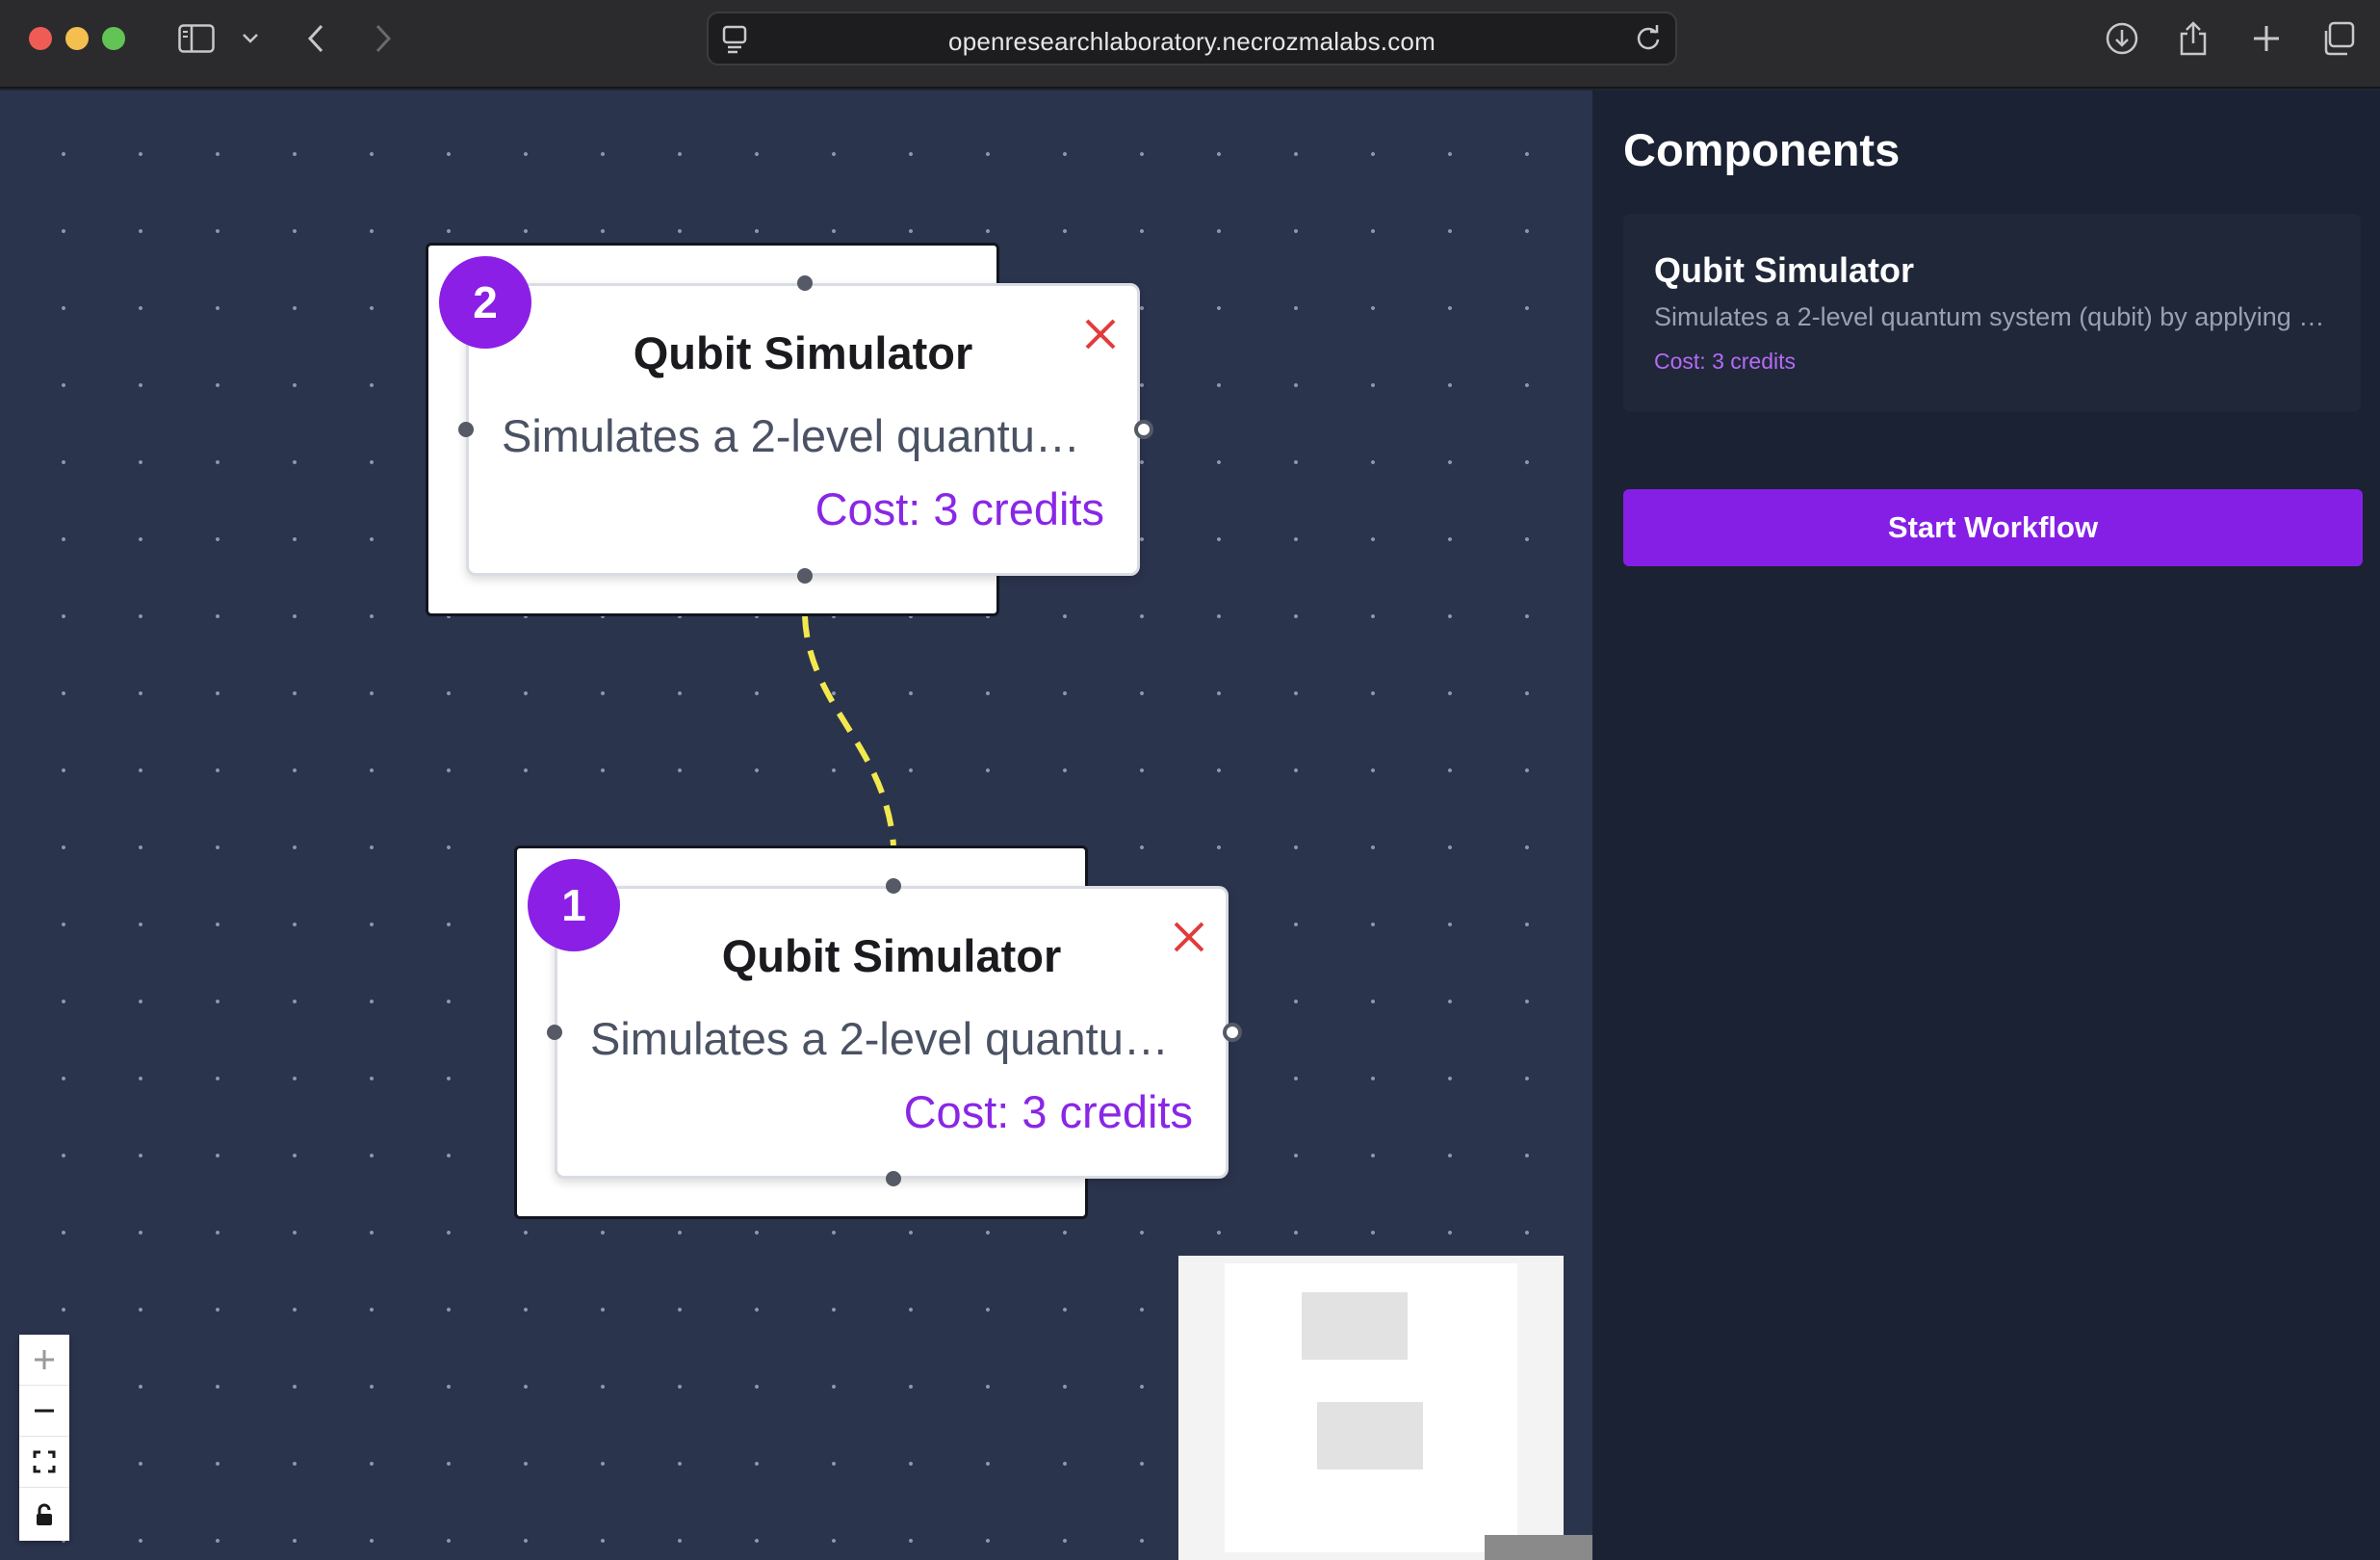 The width and height of the screenshot is (2380, 1560). What do you see at coordinates (1539, 1547) in the screenshot?
I see `scrollbar-thumb` at bounding box center [1539, 1547].